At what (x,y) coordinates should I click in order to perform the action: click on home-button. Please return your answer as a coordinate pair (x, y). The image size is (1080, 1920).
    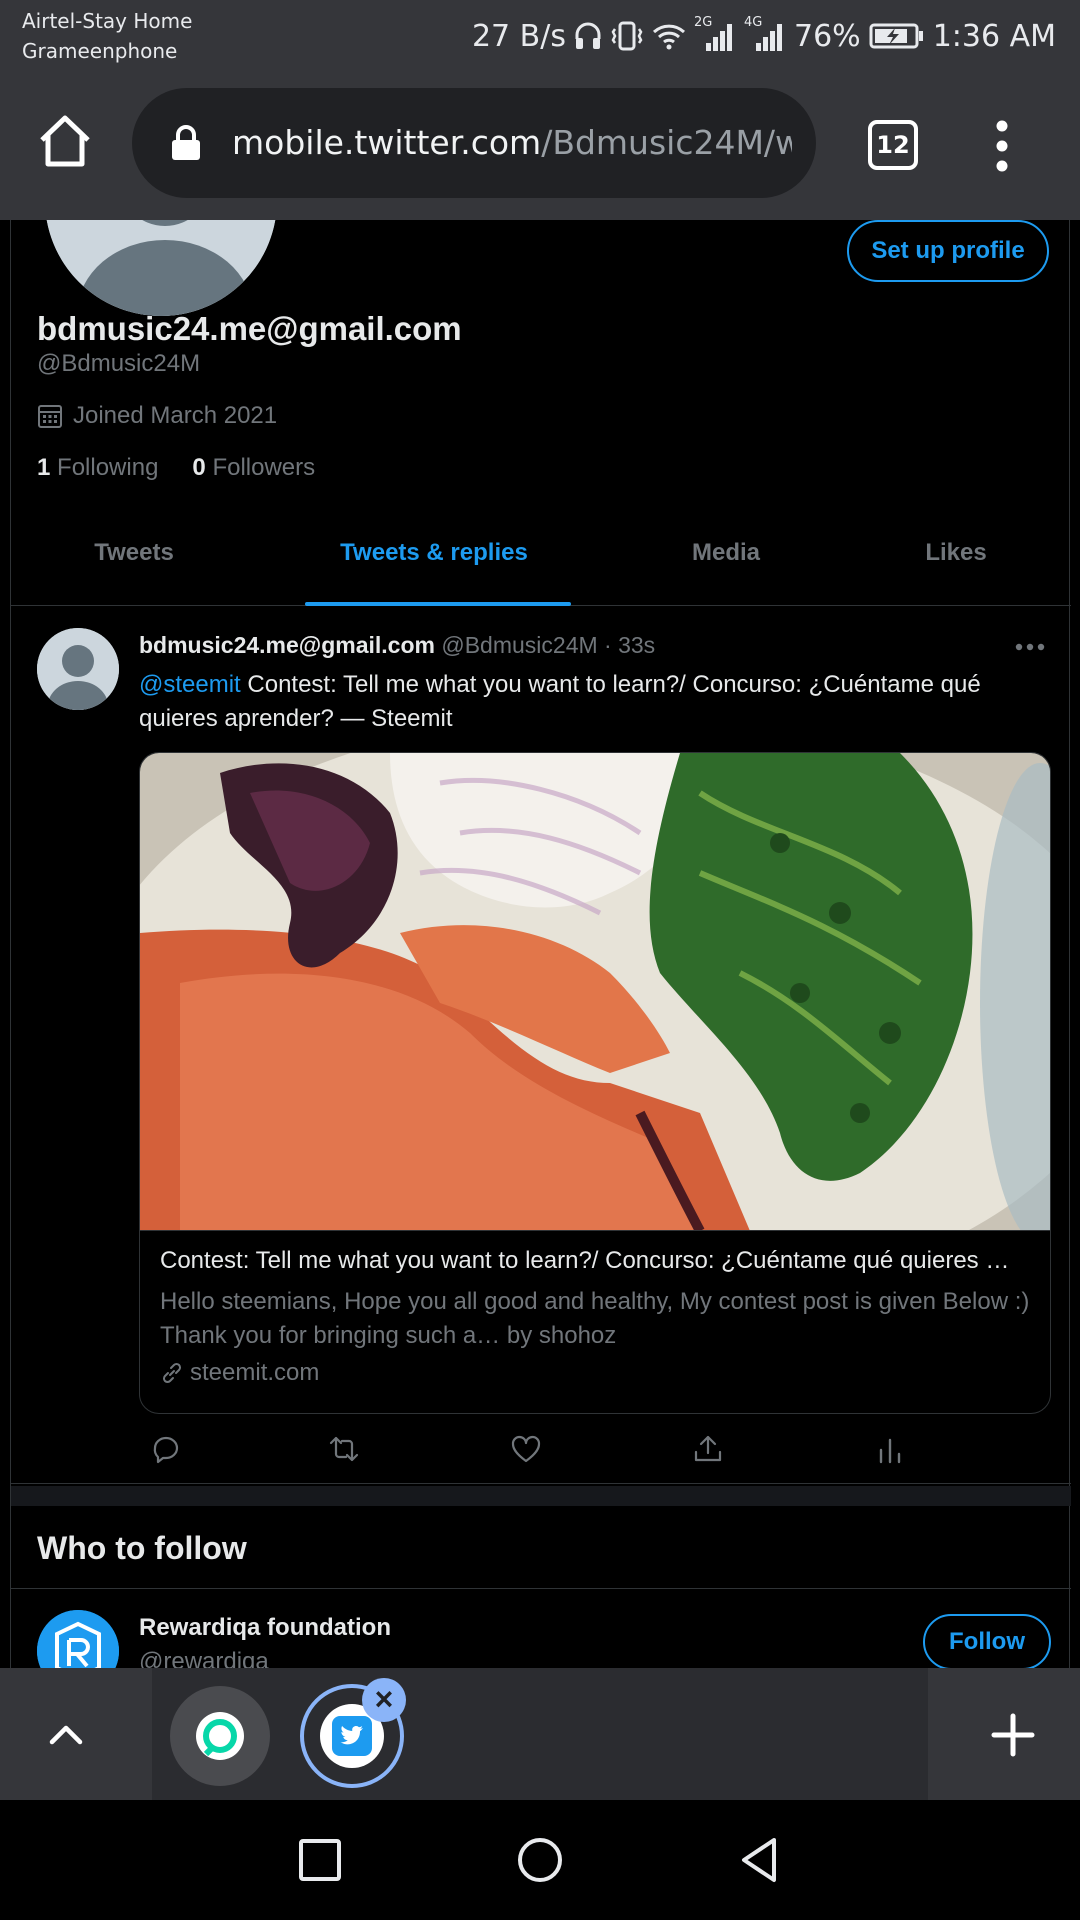
    Looking at the image, I should click on (65, 141).